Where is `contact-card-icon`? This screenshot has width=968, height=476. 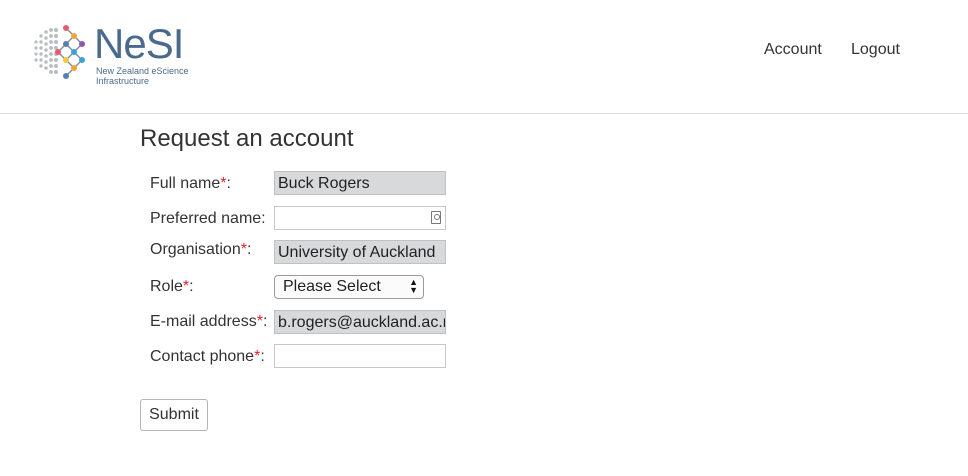
contact-card-icon is located at coordinates (436, 217).